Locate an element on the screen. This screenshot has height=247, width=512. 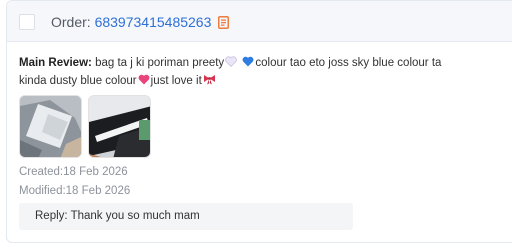
copy-icon is located at coordinates (224, 24).